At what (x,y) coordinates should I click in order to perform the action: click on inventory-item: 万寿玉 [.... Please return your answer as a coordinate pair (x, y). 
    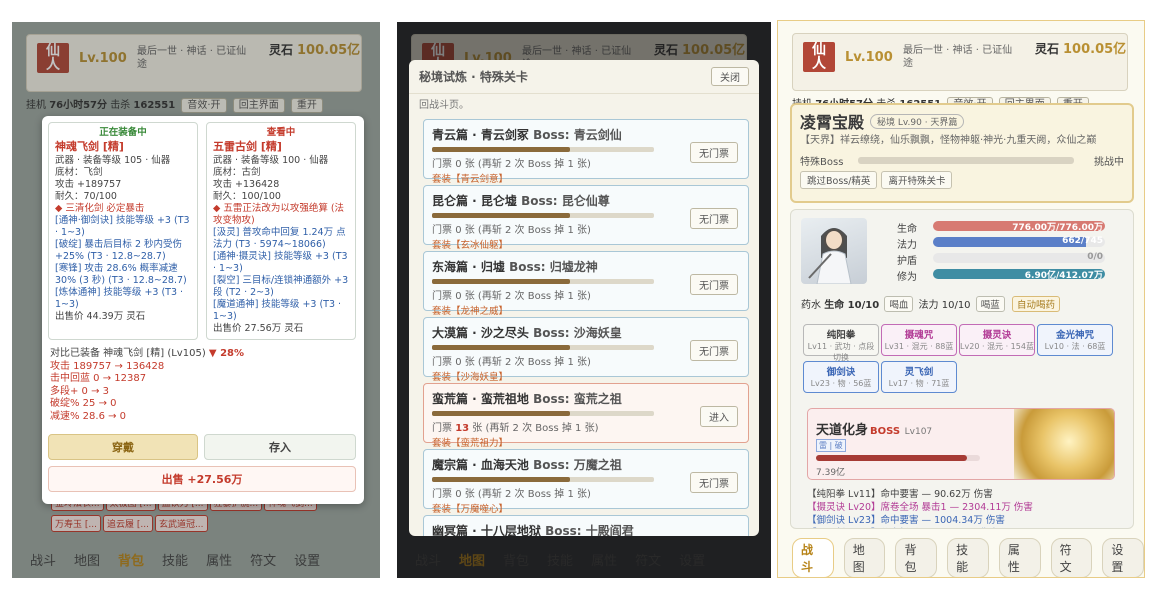
    Looking at the image, I should click on (76, 523).